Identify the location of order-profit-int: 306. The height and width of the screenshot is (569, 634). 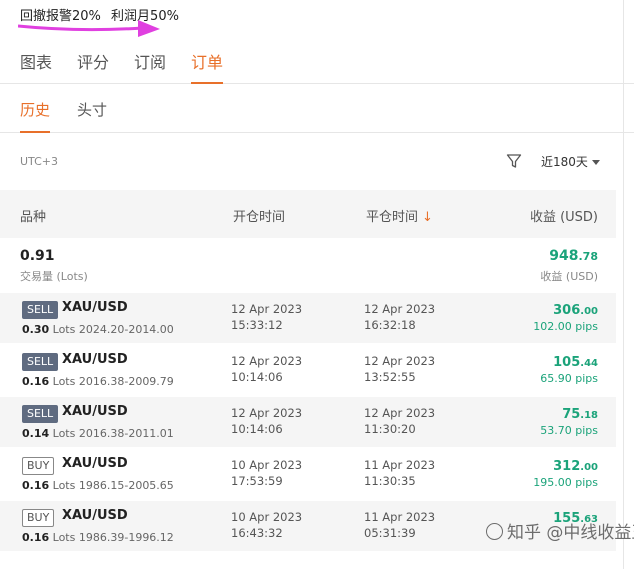
(567, 310).